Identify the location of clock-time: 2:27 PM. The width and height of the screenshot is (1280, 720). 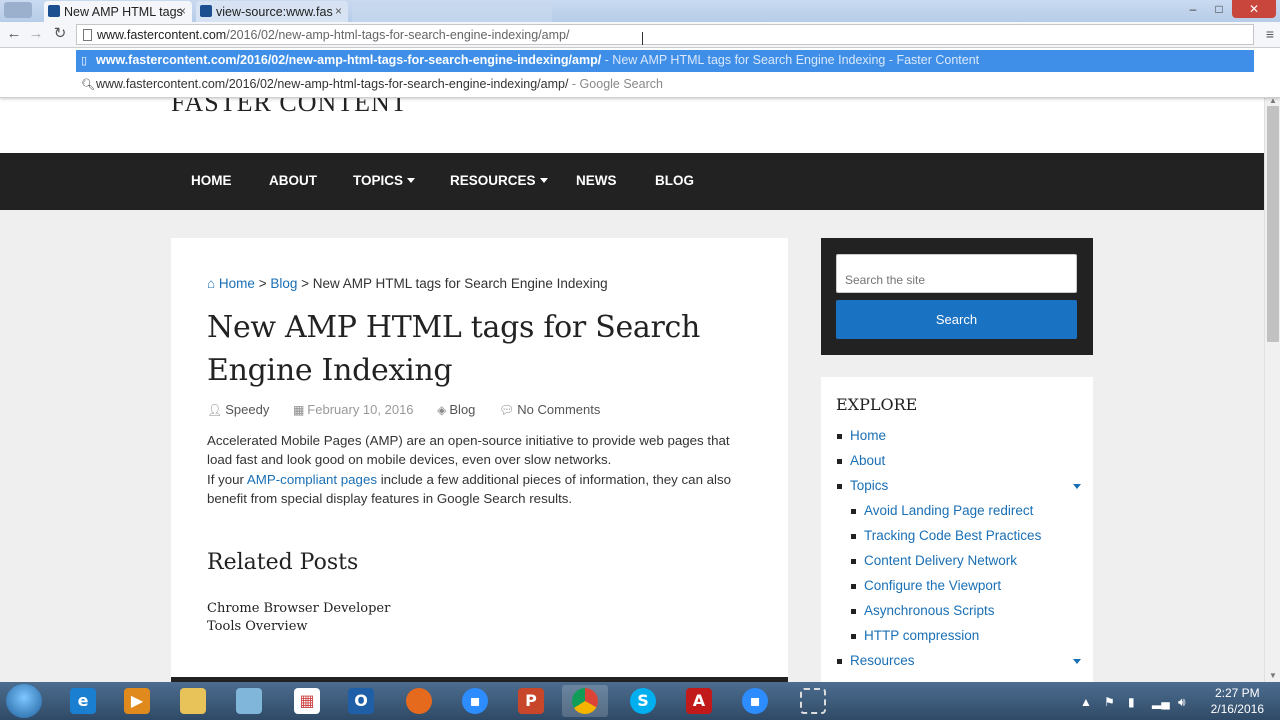
(1237, 693).